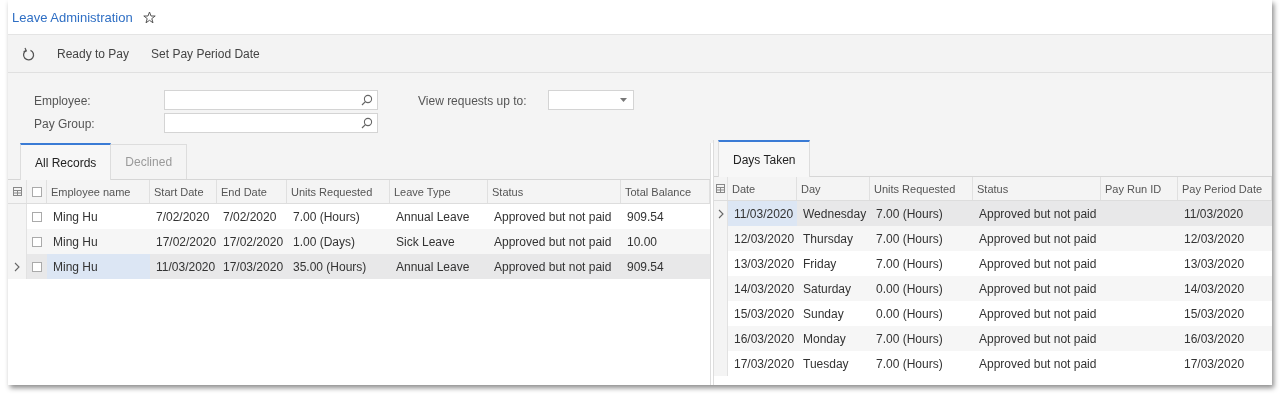  Describe the element at coordinates (762, 188) in the screenshot. I see `column-header: Date` at that location.